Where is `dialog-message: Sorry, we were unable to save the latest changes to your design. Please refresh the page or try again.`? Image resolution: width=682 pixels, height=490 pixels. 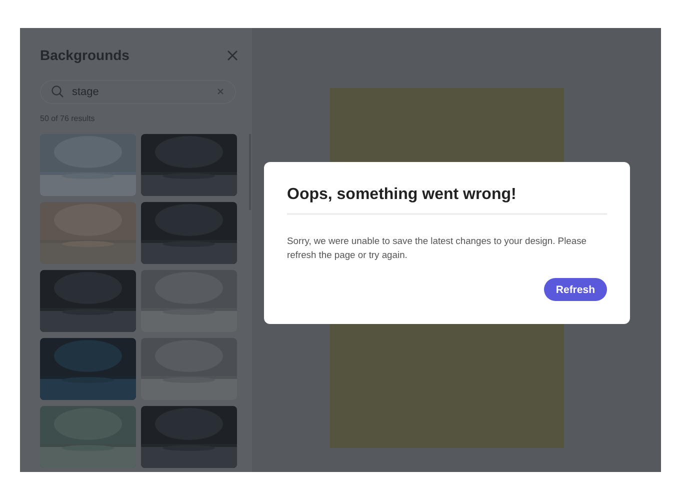
dialog-message: Sorry, we were unable to save the latest changes to your design. Please refresh the page or try again. is located at coordinates (437, 248).